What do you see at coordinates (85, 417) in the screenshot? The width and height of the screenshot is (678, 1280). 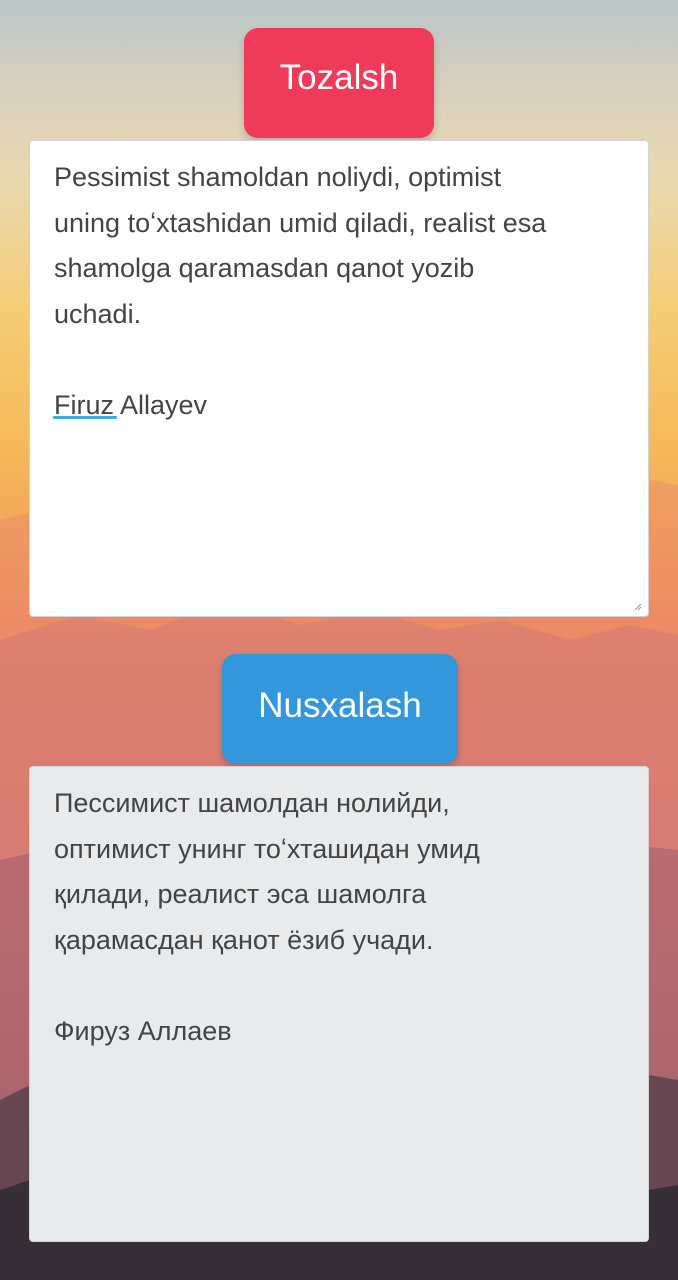 I see `spellcheck-underline` at bounding box center [85, 417].